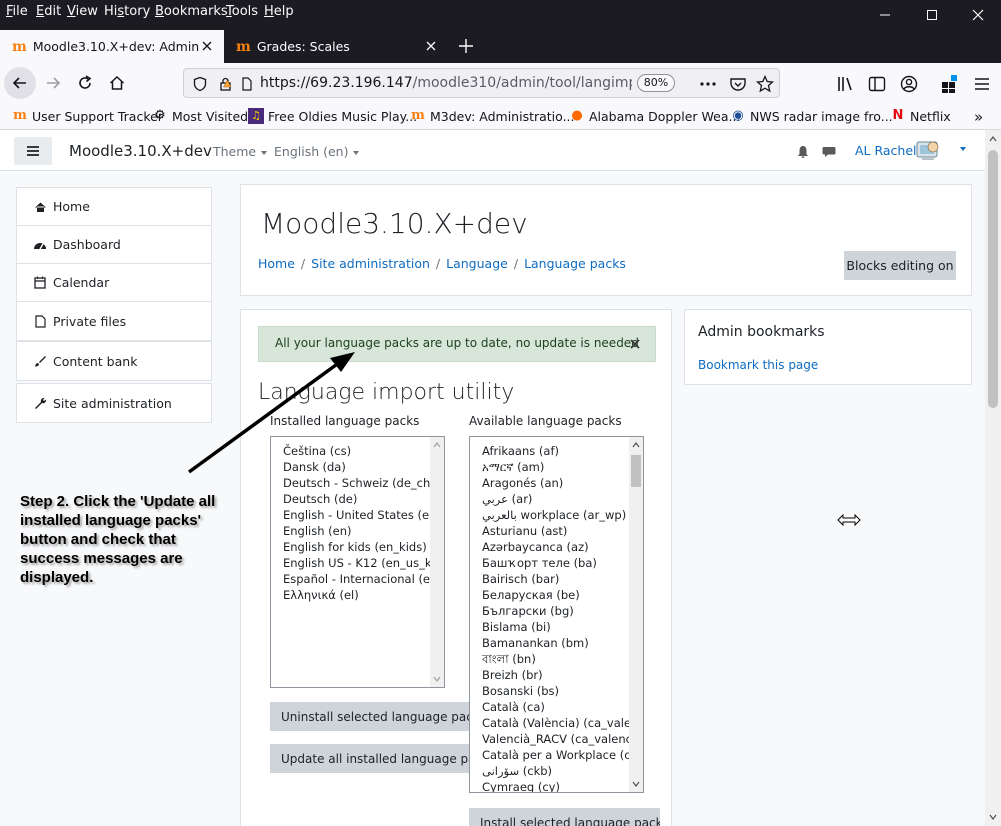 The height and width of the screenshot is (826, 1001). Describe the element at coordinates (227, 84) in the screenshot. I see `insecure-lock-icon` at that location.